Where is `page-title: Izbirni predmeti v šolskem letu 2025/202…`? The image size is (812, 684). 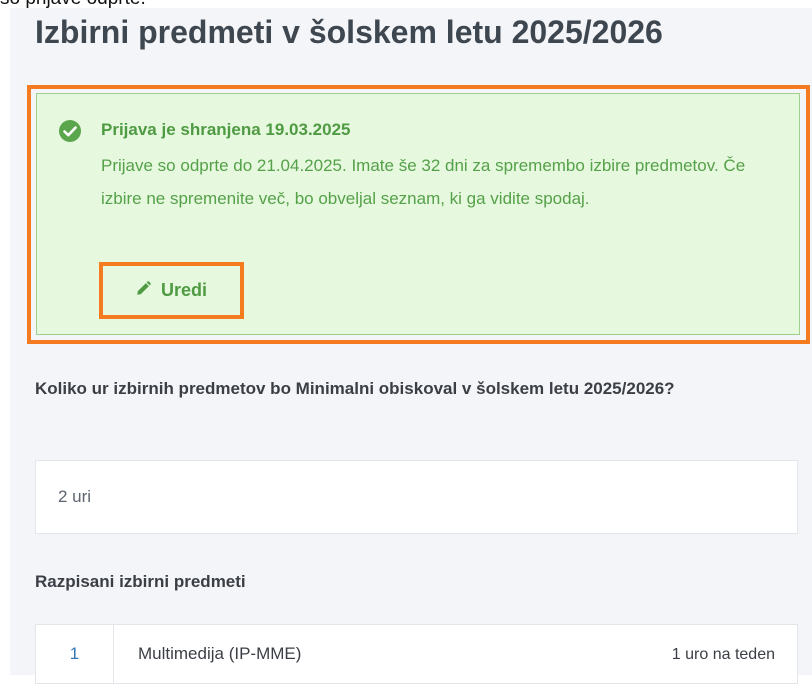
page-title: Izbirni predmeti v šolskem letu 2025/202… is located at coordinates (349, 32).